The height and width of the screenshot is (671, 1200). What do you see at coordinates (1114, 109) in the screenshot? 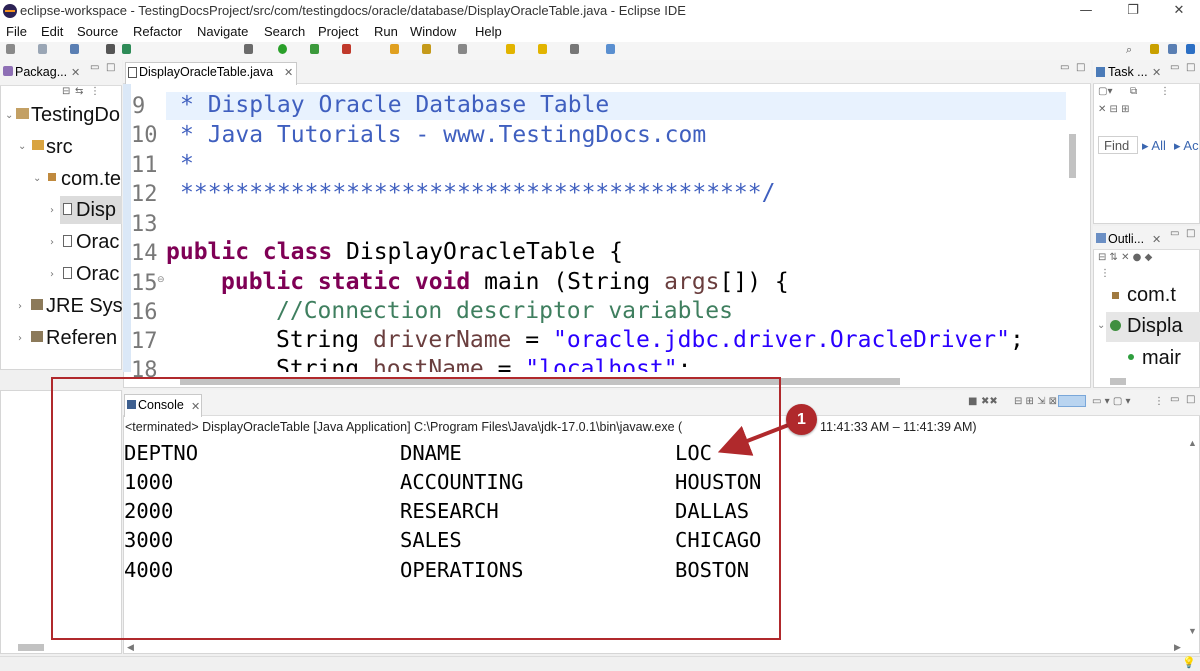
I see `task-tools-icon: ✕ ⊟ ⊞` at bounding box center [1114, 109].